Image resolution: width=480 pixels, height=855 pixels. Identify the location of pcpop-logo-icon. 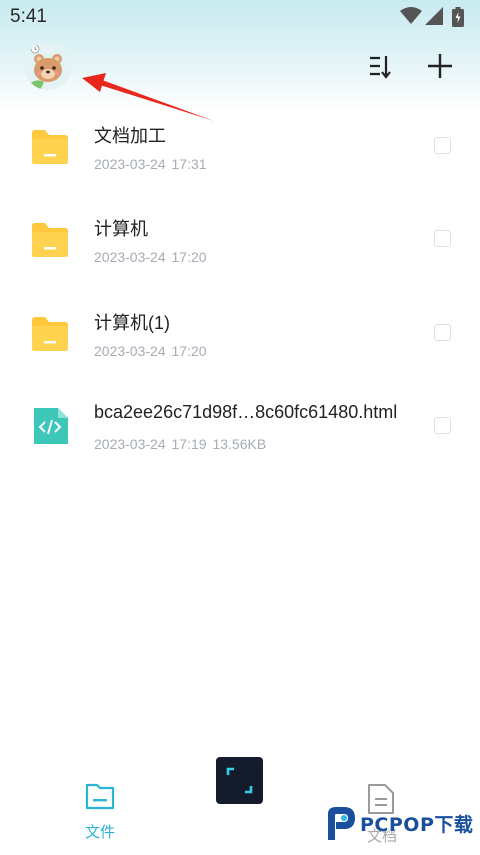
(341, 823).